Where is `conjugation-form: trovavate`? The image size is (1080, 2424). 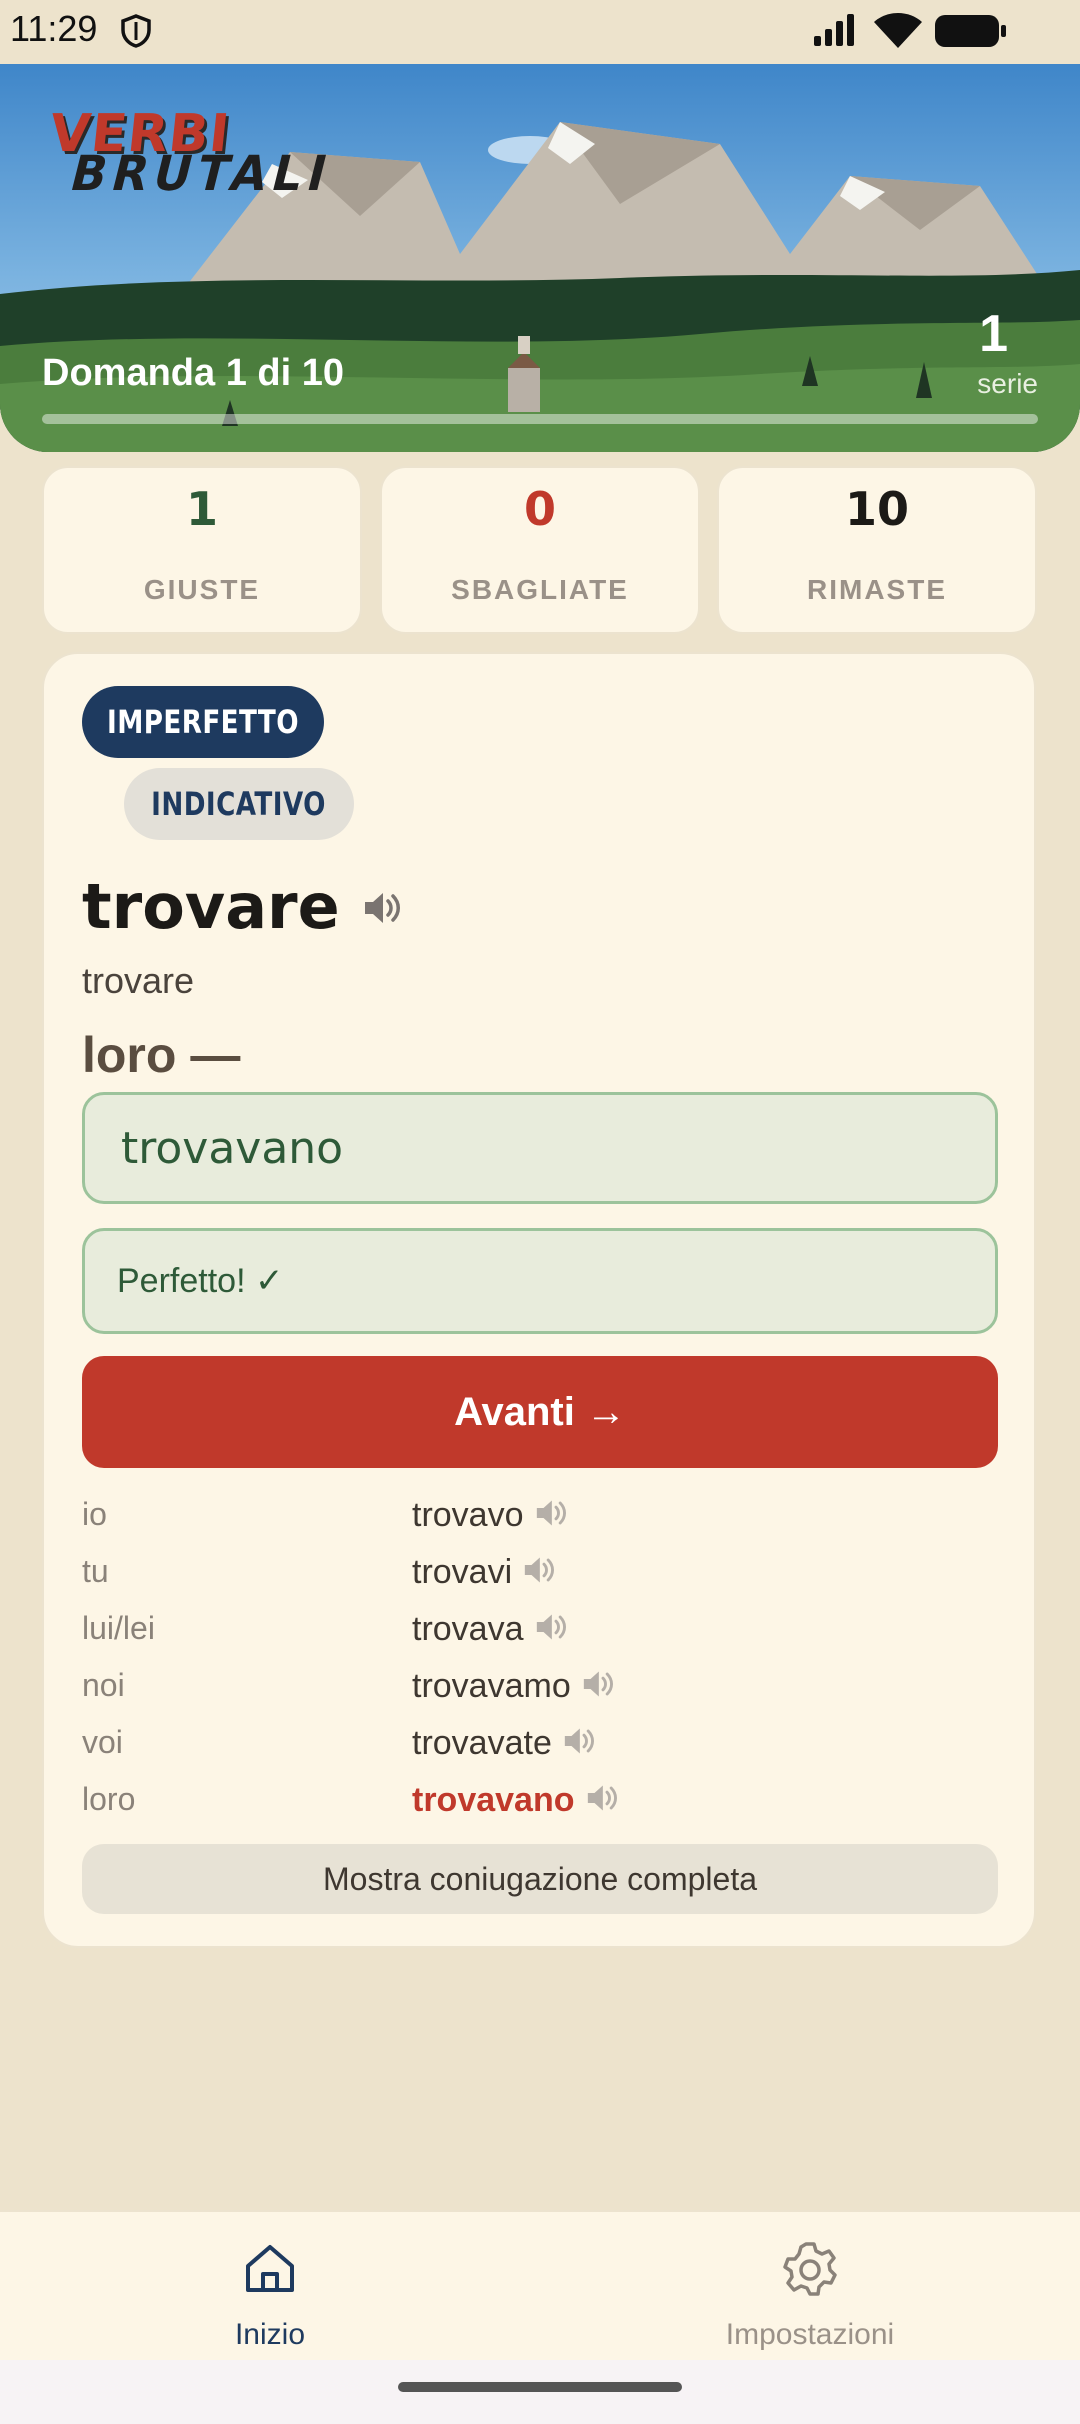 conjugation-form: trovavate is located at coordinates (504, 1744).